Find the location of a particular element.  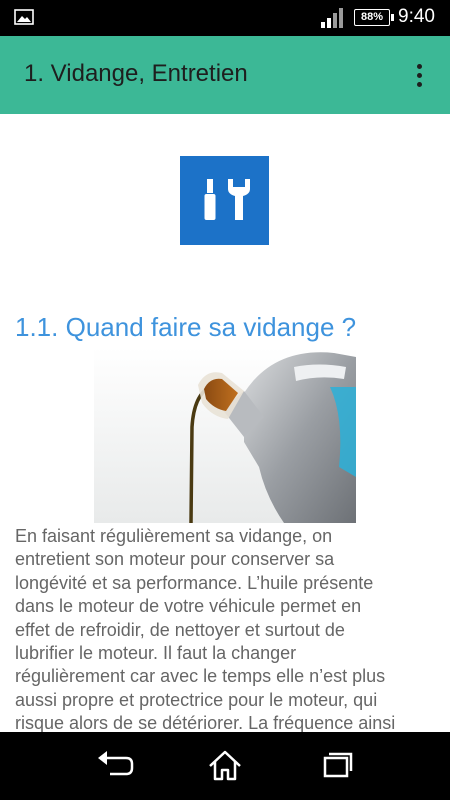

section-heading: 1.1. Quand faire sa vidange ? is located at coordinates (186, 327).